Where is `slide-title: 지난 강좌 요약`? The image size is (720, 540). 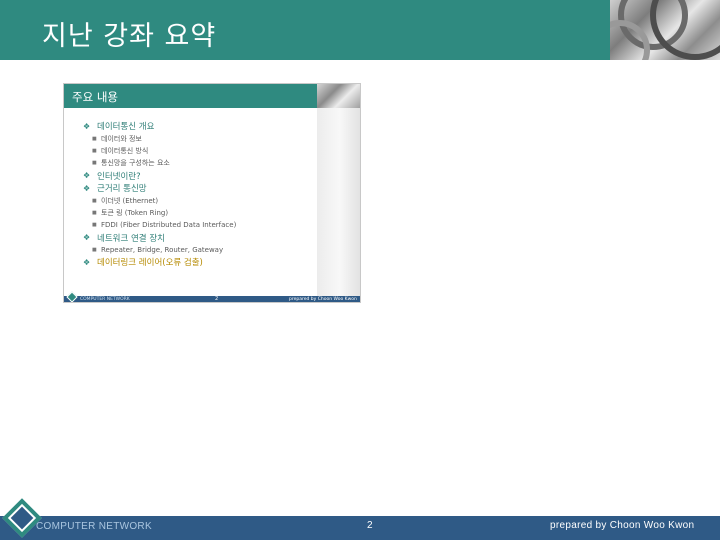 slide-title: 지난 강좌 요약 is located at coordinates (129, 36).